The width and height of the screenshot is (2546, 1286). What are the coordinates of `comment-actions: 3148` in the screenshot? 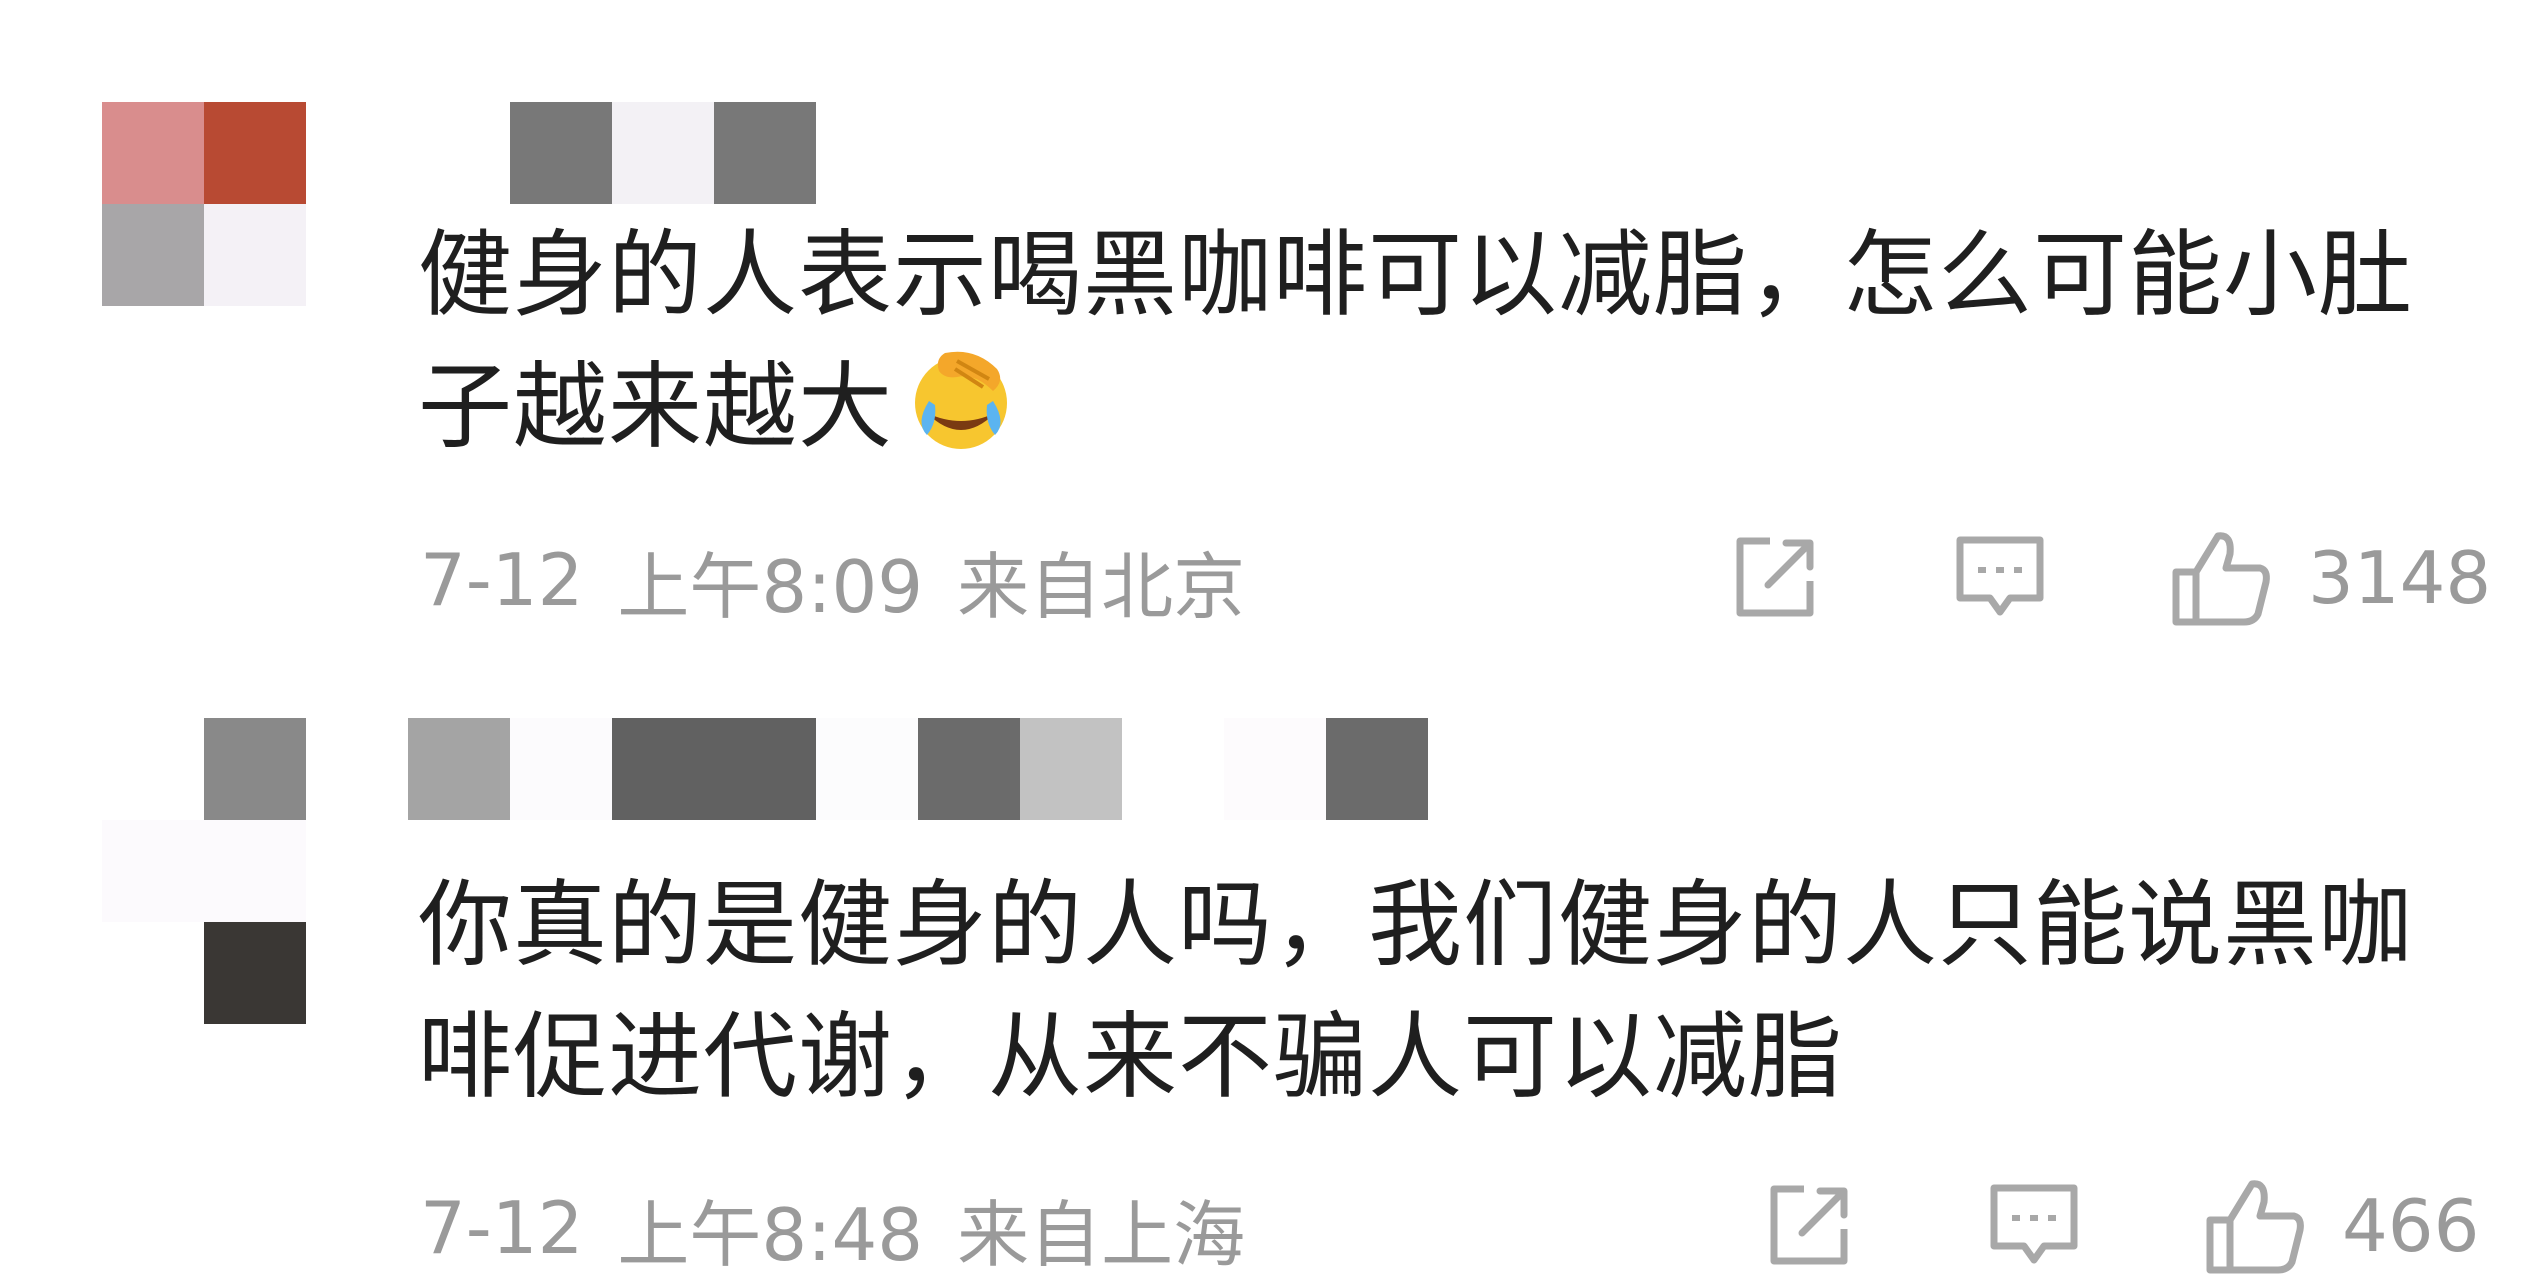 It's located at (2110, 578).